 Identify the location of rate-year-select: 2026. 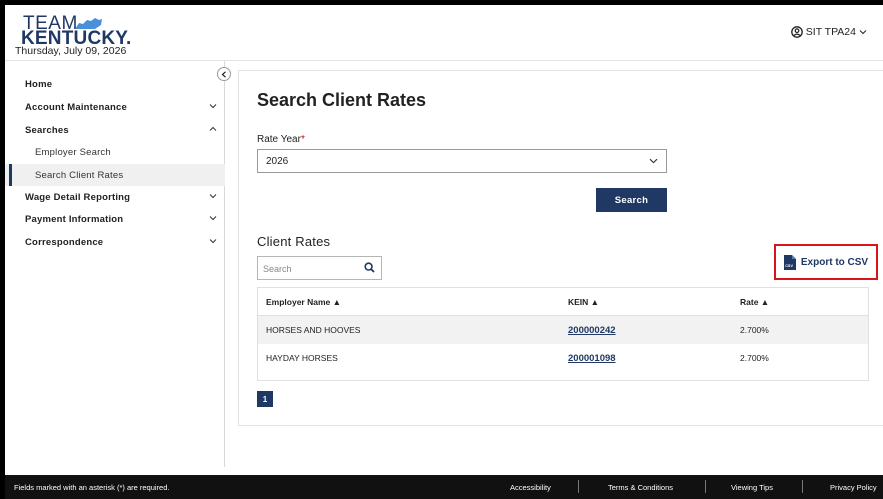
(462, 161).